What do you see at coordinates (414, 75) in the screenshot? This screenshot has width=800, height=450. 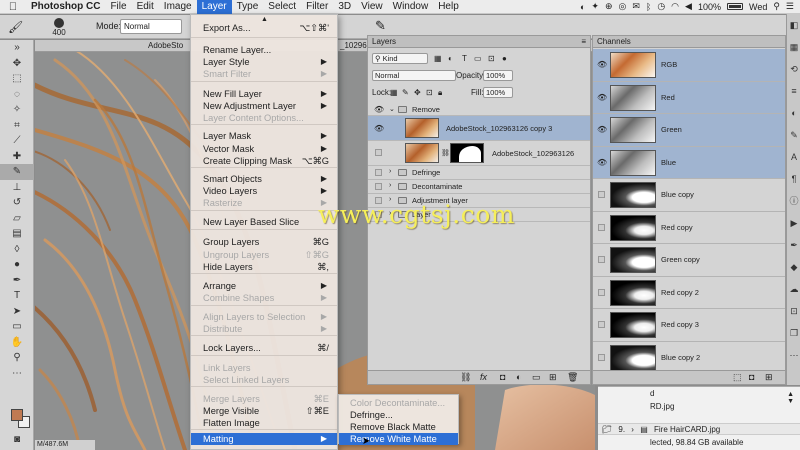 I see `blend-mode-select: Normal` at bounding box center [414, 75].